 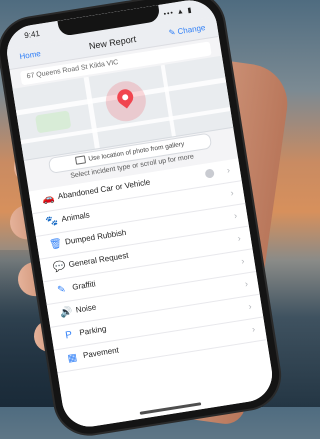 I want to click on speaker-icon: 🔊, so click(x=66, y=313).